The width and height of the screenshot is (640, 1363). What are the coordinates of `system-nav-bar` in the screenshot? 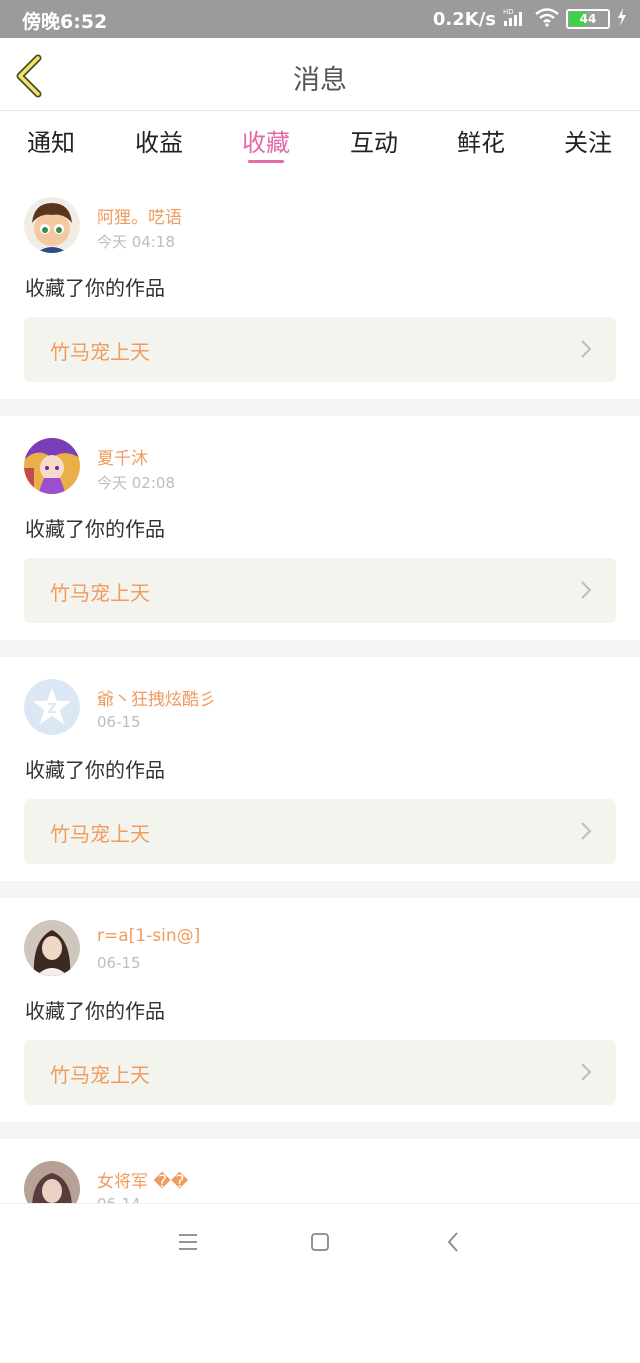 It's located at (320, 1242).